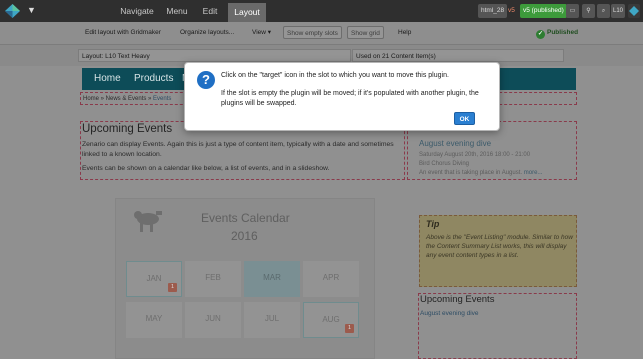 The width and height of the screenshot is (643, 359). I want to click on nav-home: Home, so click(107, 79).